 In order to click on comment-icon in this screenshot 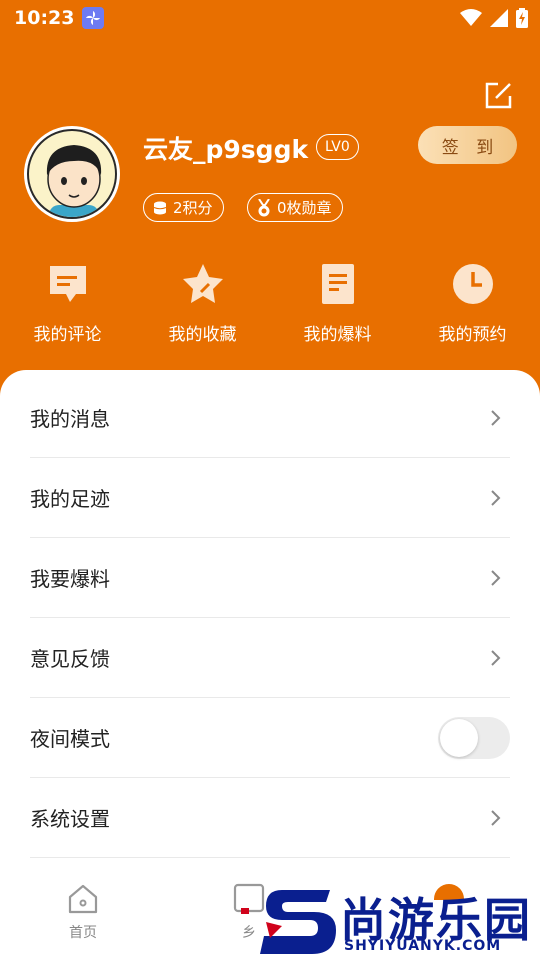, I will do `click(67, 284)`.